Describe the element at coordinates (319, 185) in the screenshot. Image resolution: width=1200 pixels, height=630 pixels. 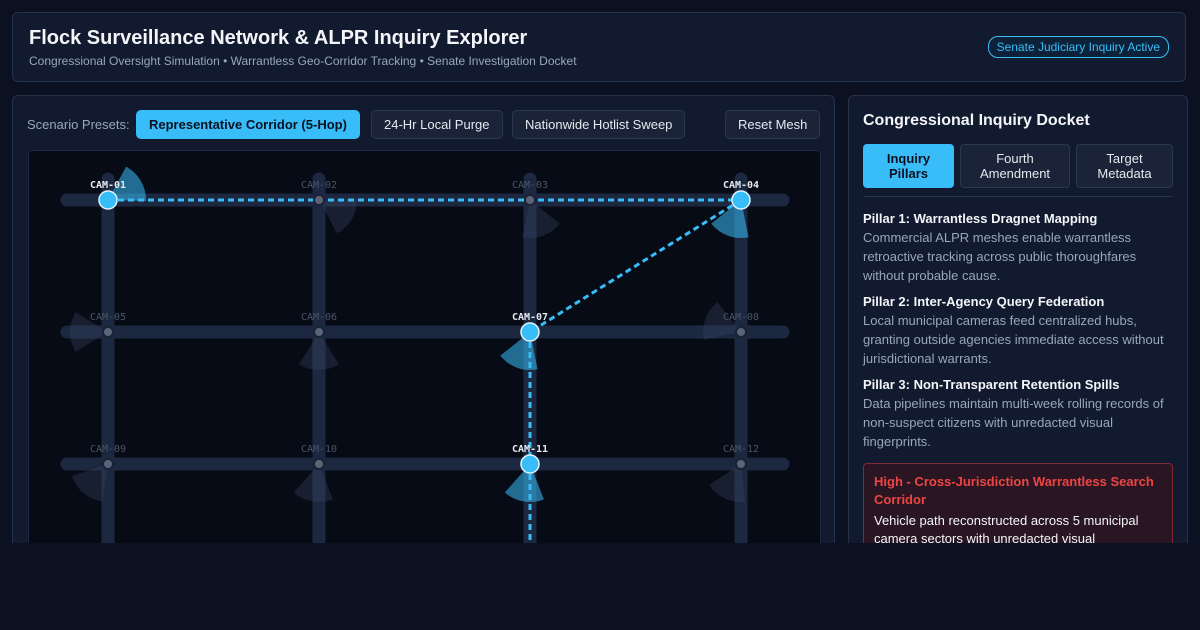
I see `camera-label: CAM-02` at that location.